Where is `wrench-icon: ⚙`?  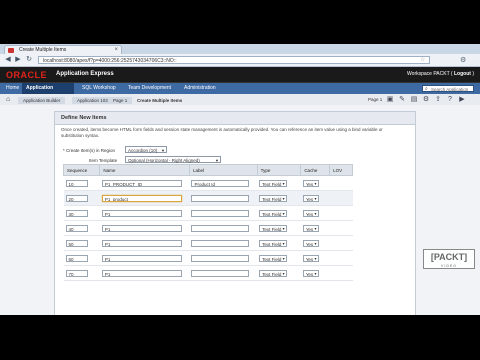 wrench-icon: ⚙ is located at coordinates (463, 60).